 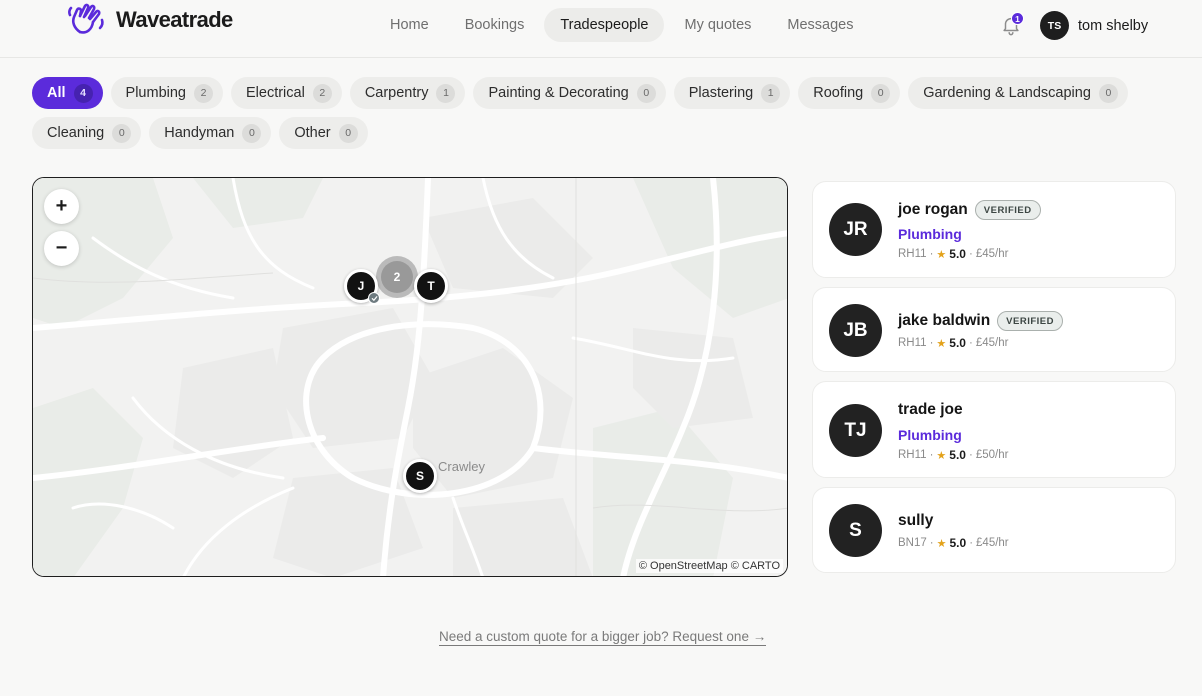 What do you see at coordinates (994, 530) in the screenshot?
I see `tradesperson-card-sully: S sully BN17 · ★ 5.0 · £45/hr` at bounding box center [994, 530].